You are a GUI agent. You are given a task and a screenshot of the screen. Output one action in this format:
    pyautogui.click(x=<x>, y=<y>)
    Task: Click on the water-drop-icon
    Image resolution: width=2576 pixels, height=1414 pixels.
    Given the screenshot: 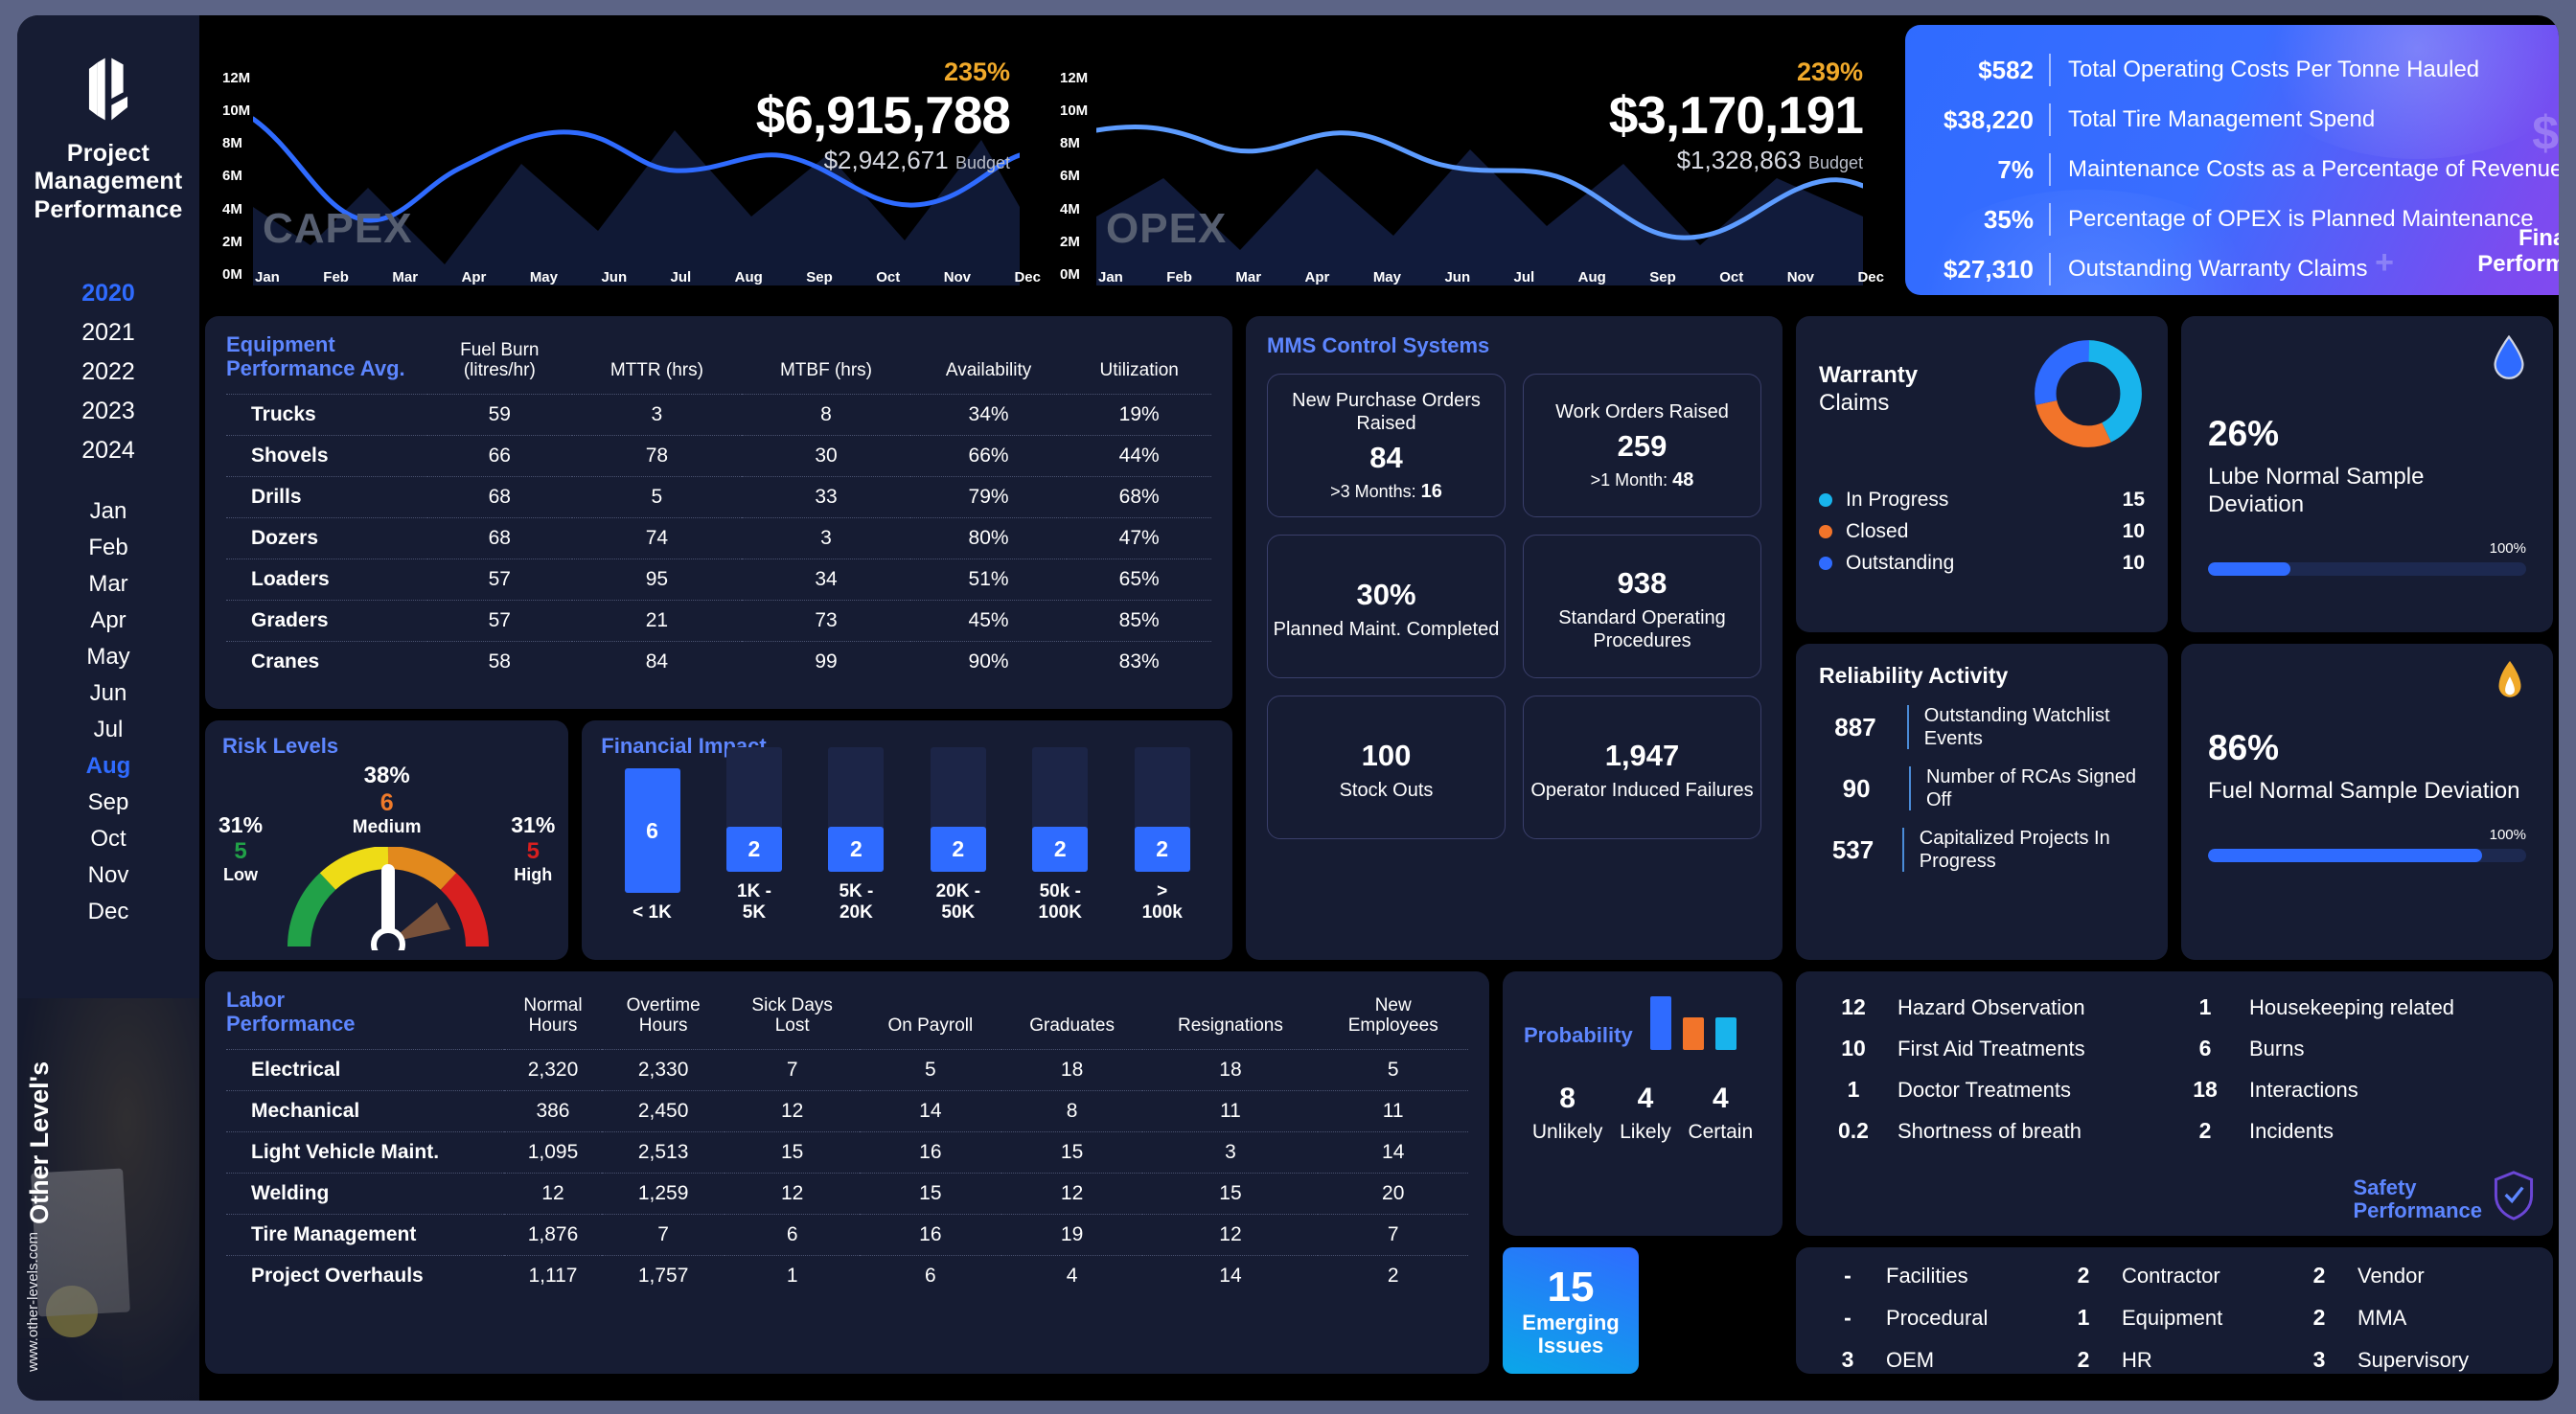 What is the action you would take?
    pyautogui.click(x=2509, y=357)
    